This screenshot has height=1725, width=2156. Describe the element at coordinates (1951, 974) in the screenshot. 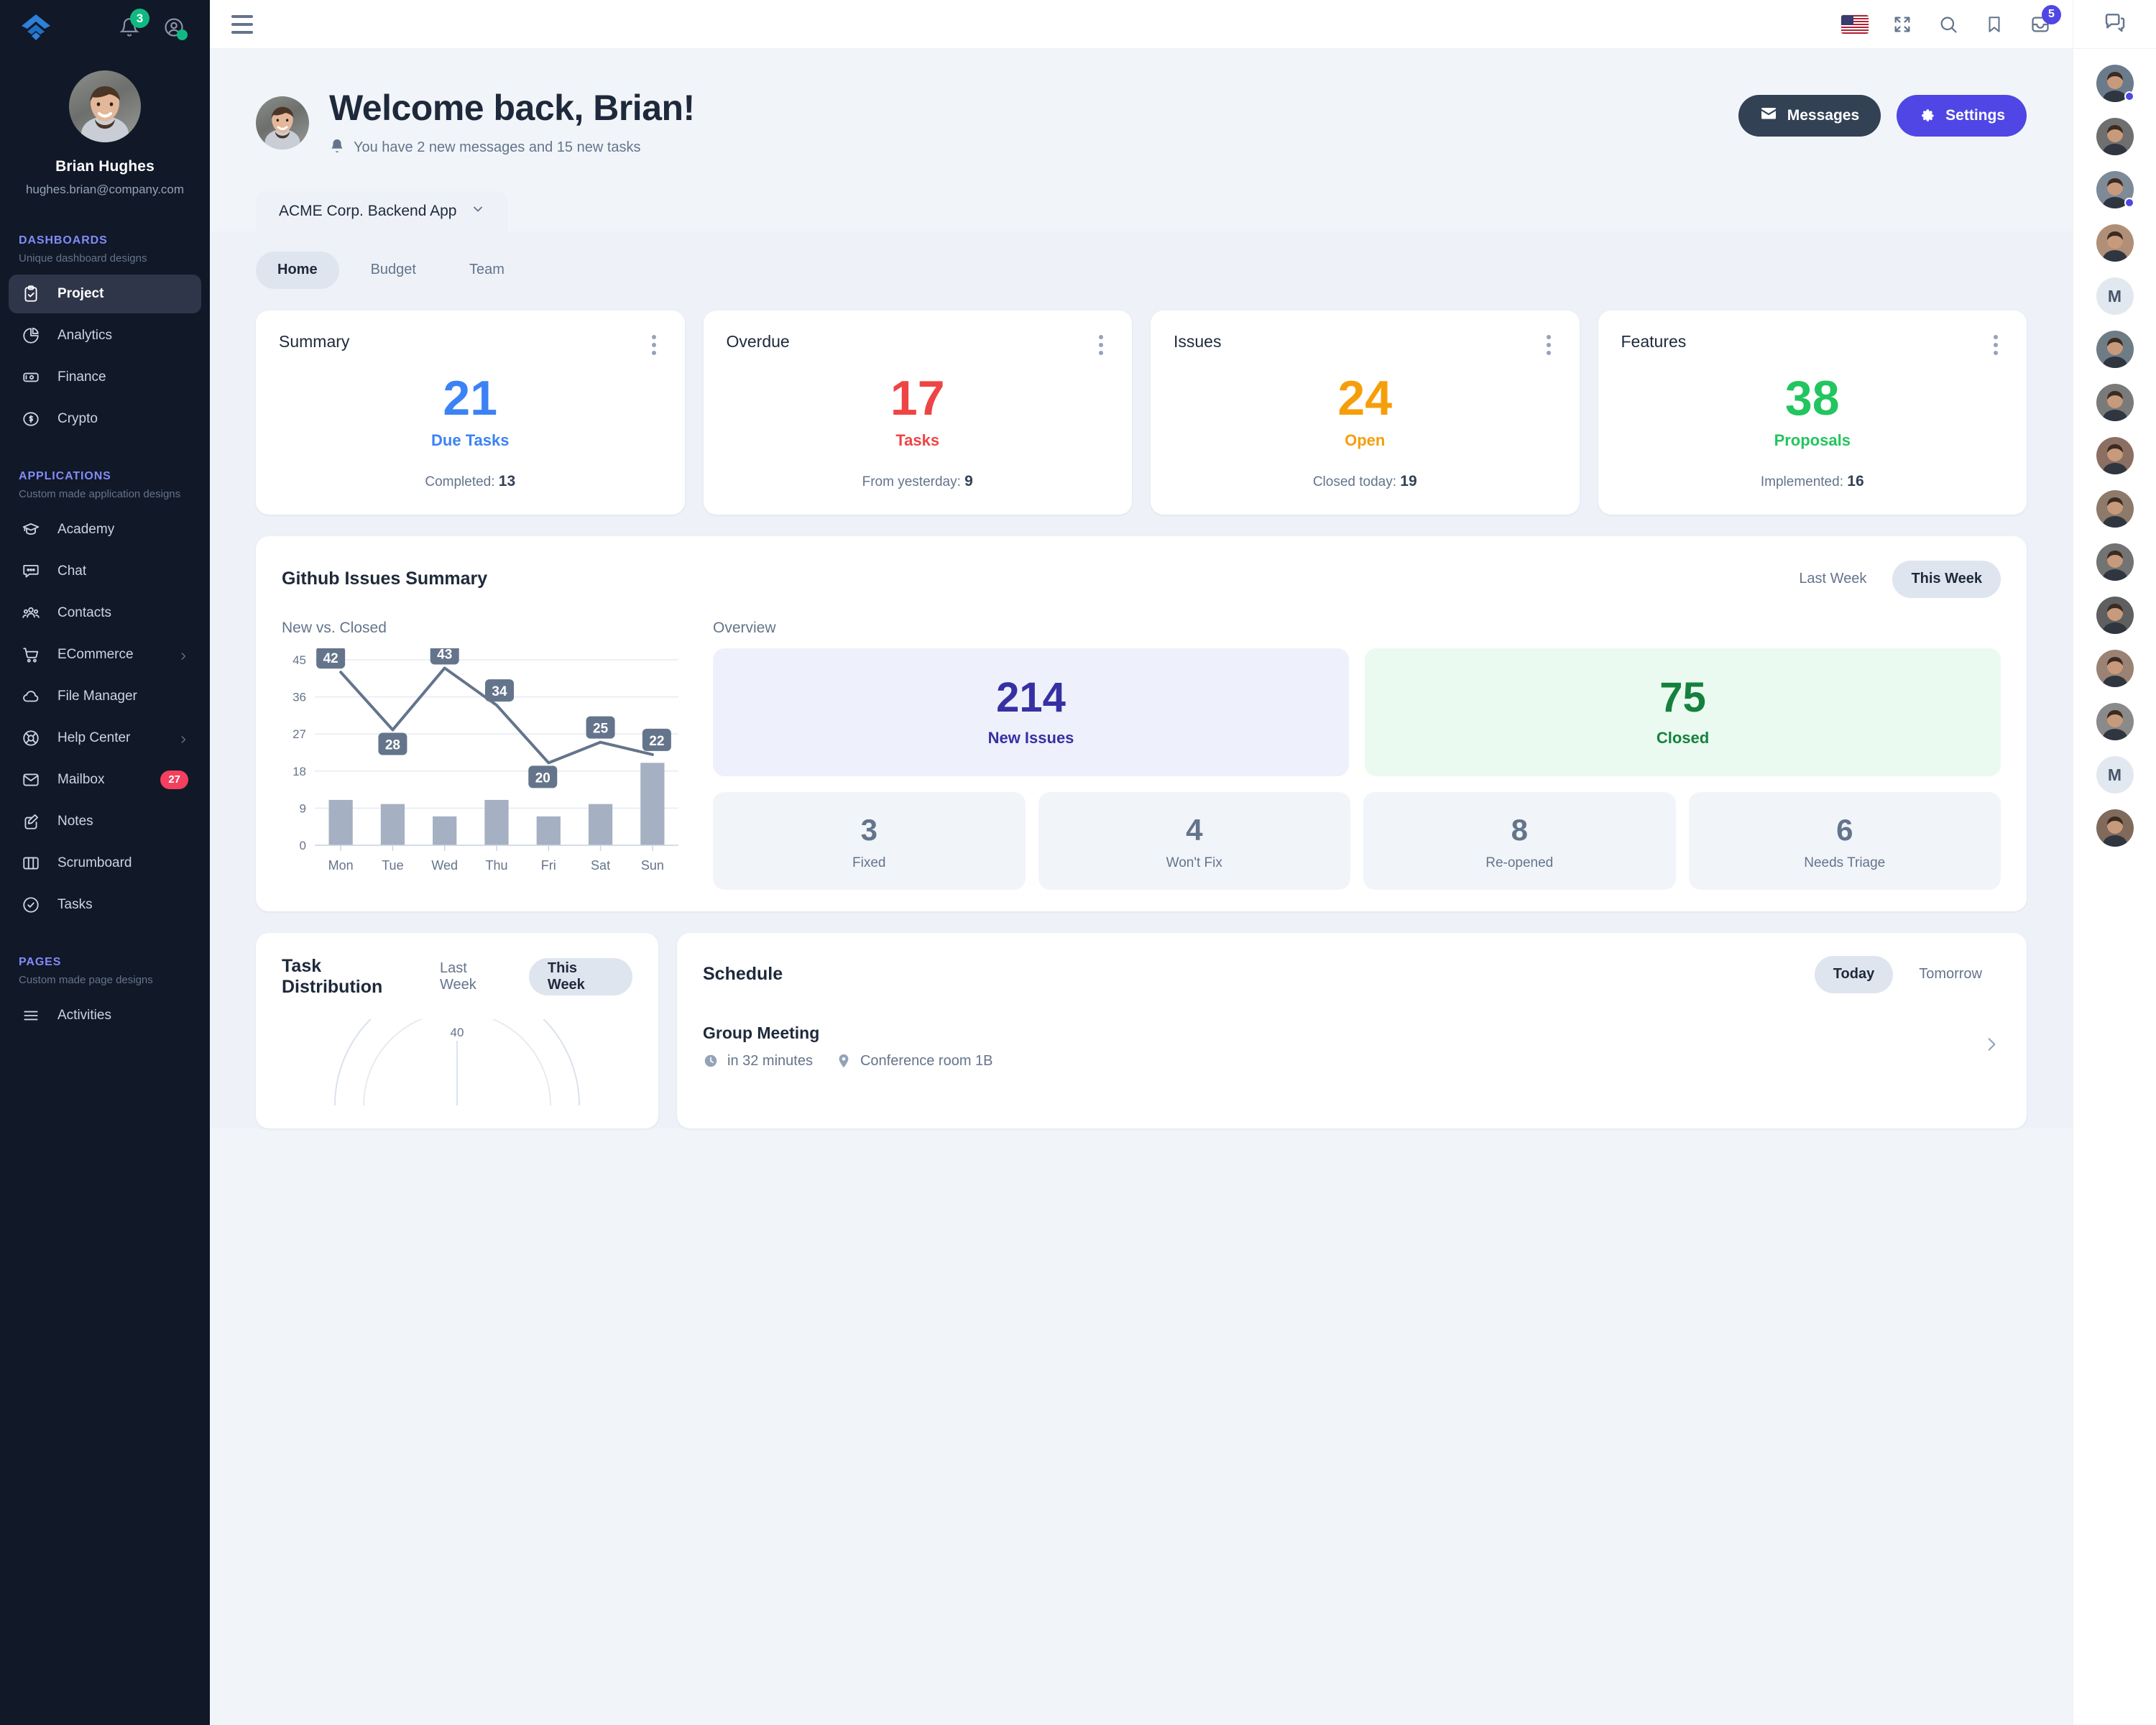

I see `schedule-range-tomorrow: Tomorrow` at that location.